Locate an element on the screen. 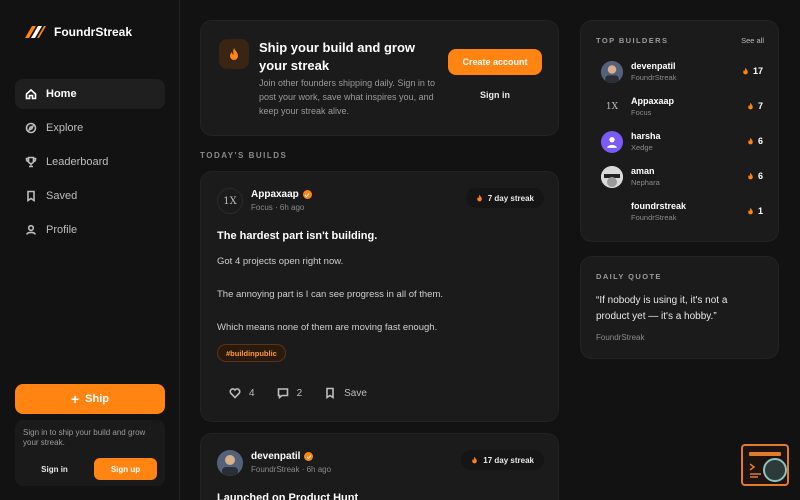  sidebar-item-leaderboard: Leaderboard is located at coordinates (90, 162).